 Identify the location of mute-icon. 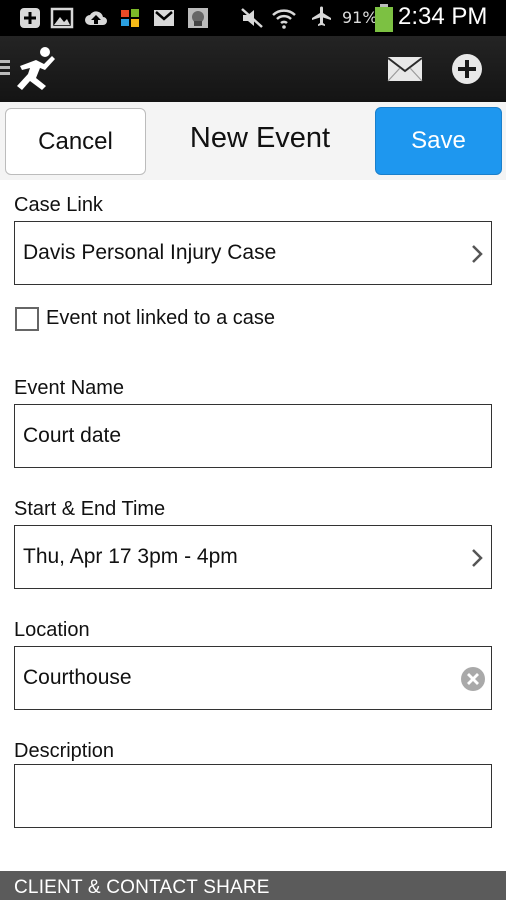
(252, 18).